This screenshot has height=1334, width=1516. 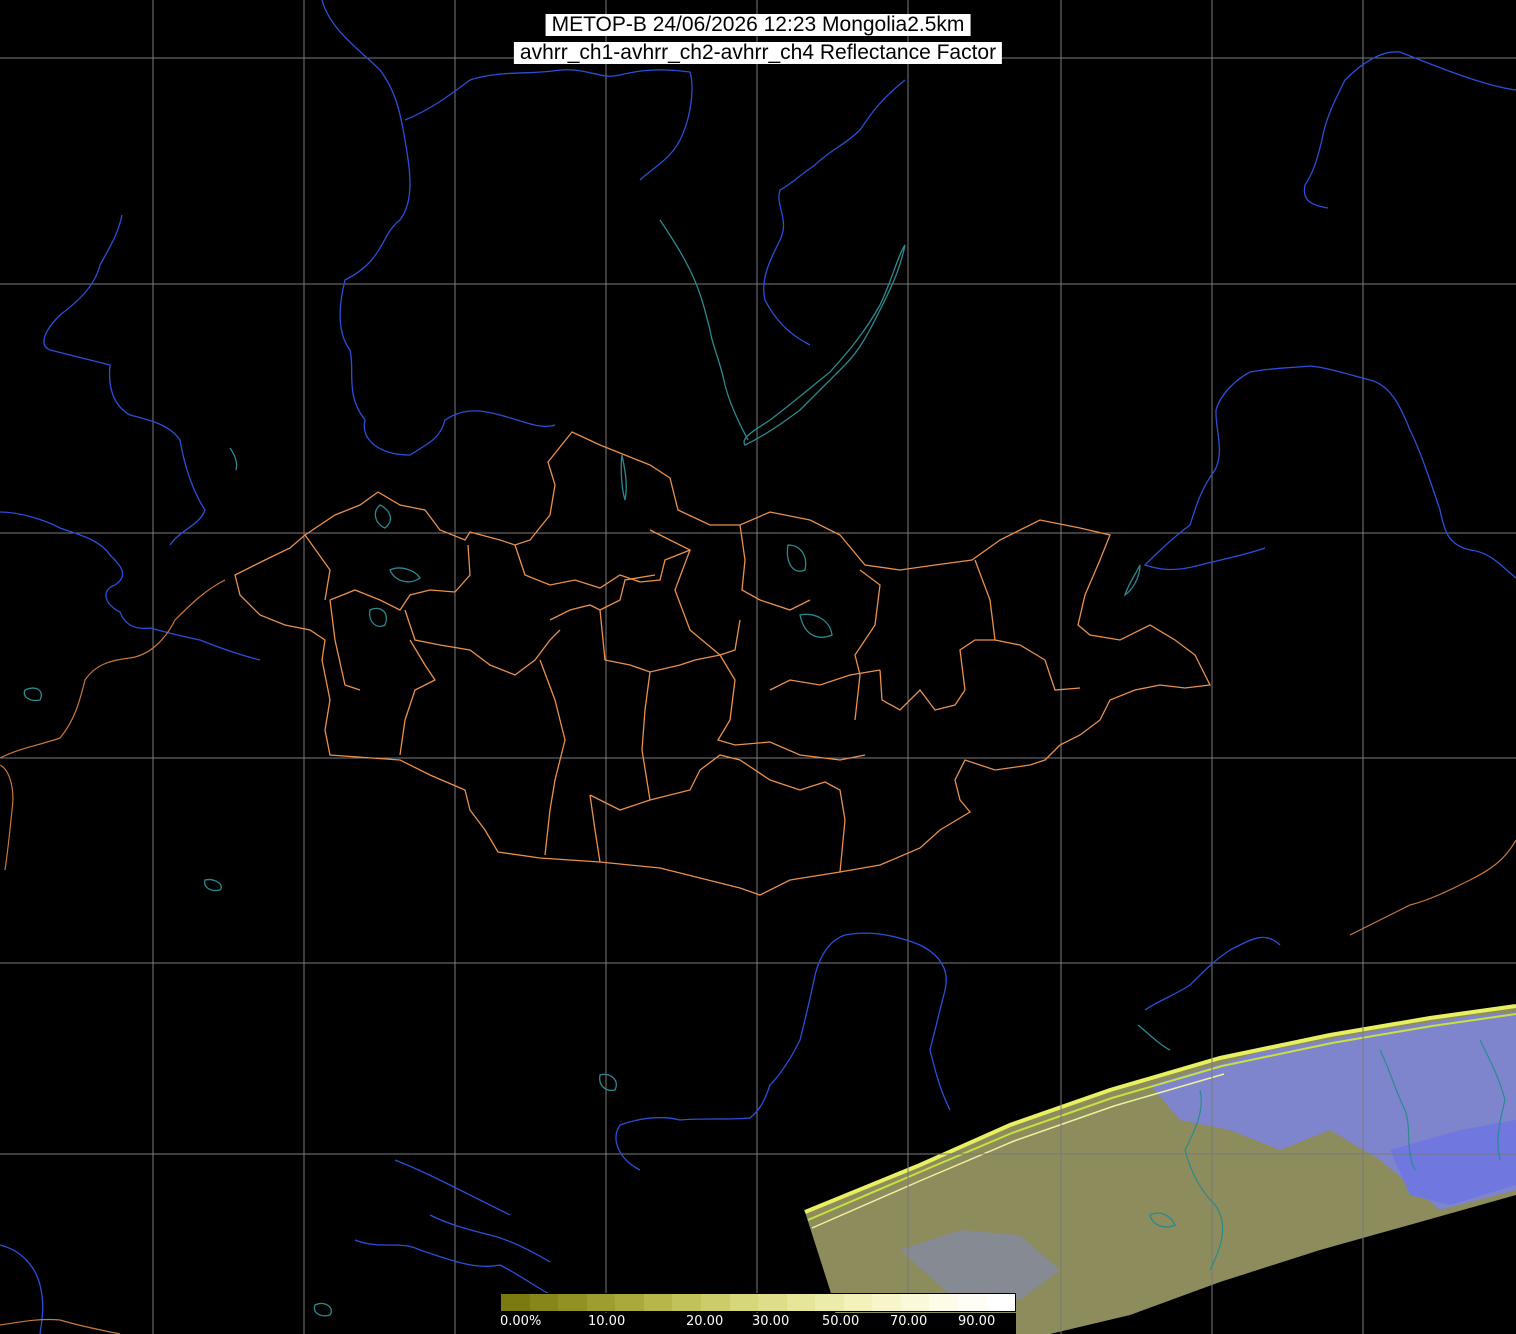 I want to click on legend-label: 20.00, so click(x=705, y=1321).